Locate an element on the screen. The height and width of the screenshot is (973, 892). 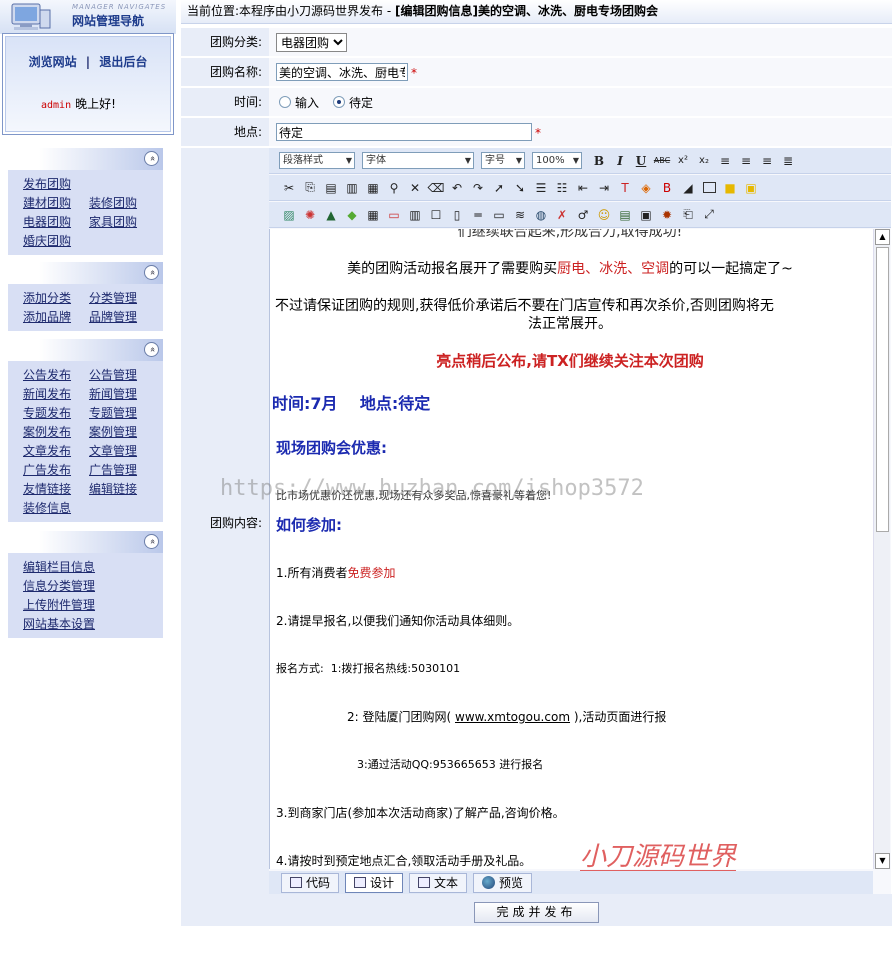
layer-icon: ■ is located at coordinates (730, 188).